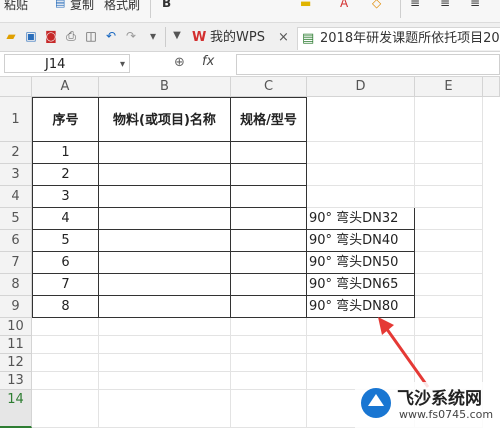 The width and height of the screenshot is (500, 428). I want to click on row-header: 2, so click(16, 153).